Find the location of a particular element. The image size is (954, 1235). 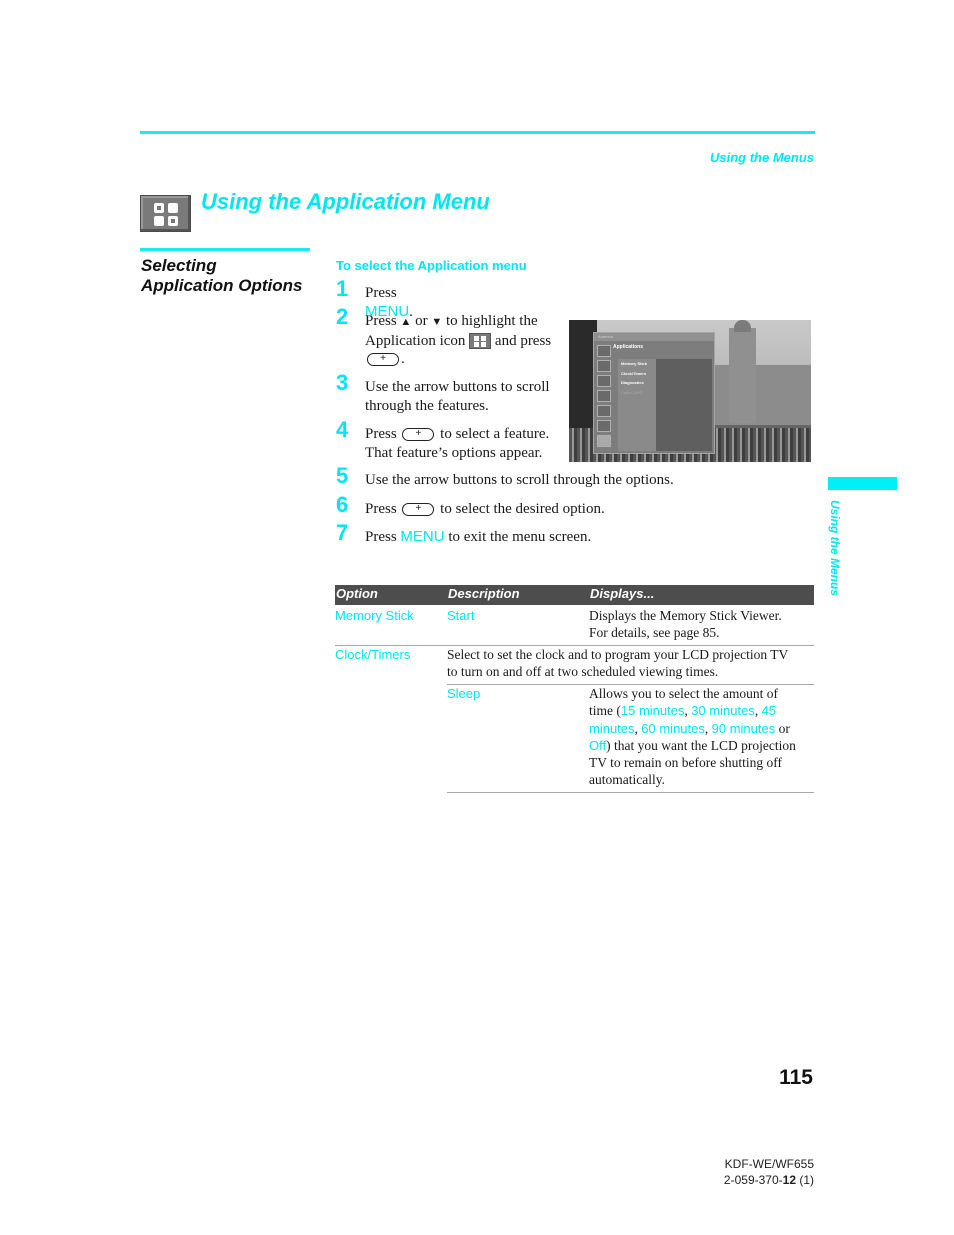

text: to exit the menu screen. is located at coordinates (518, 537).